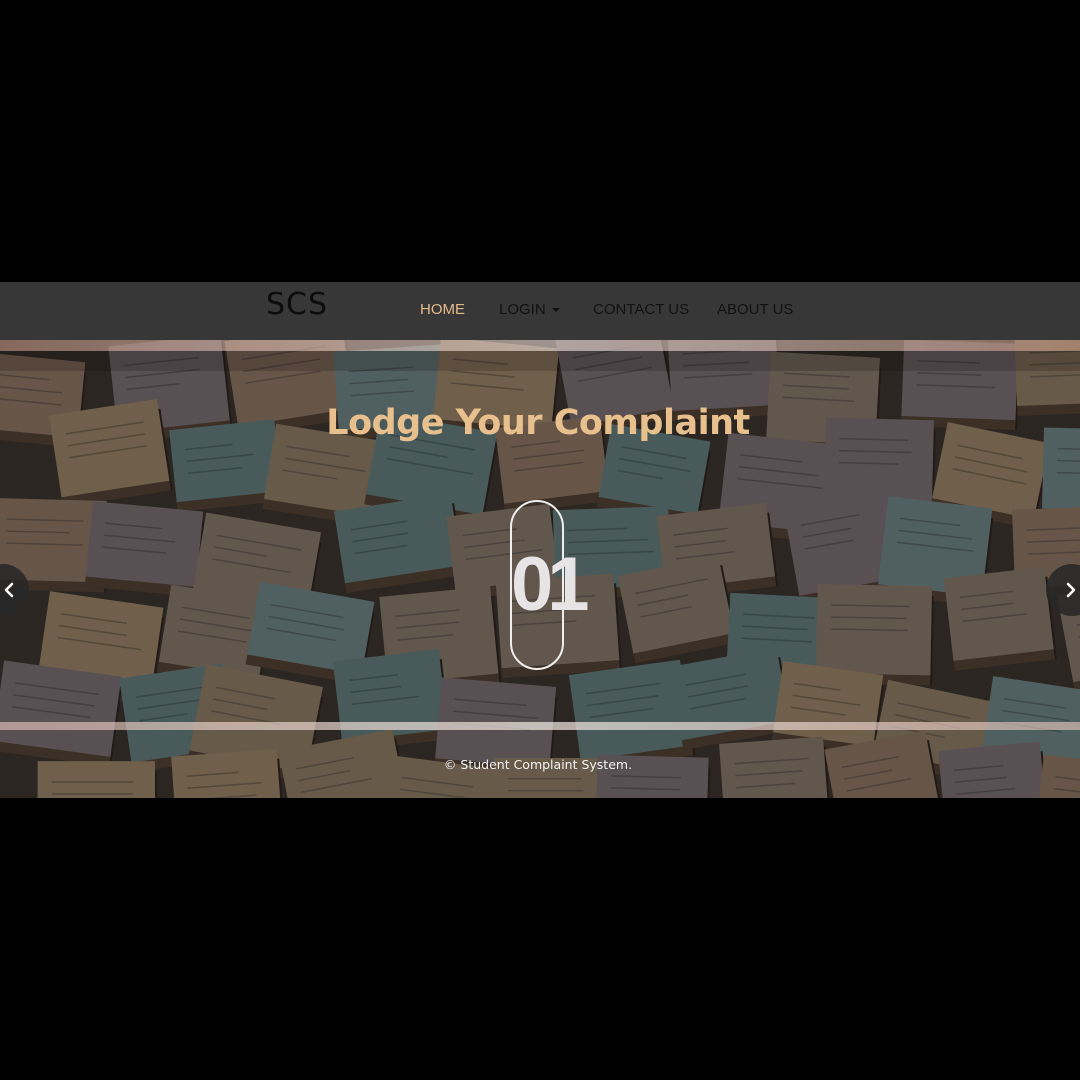 This screenshot has height=1080, width=1080. I want to click on hero-band-bottom, so click(540, 726).